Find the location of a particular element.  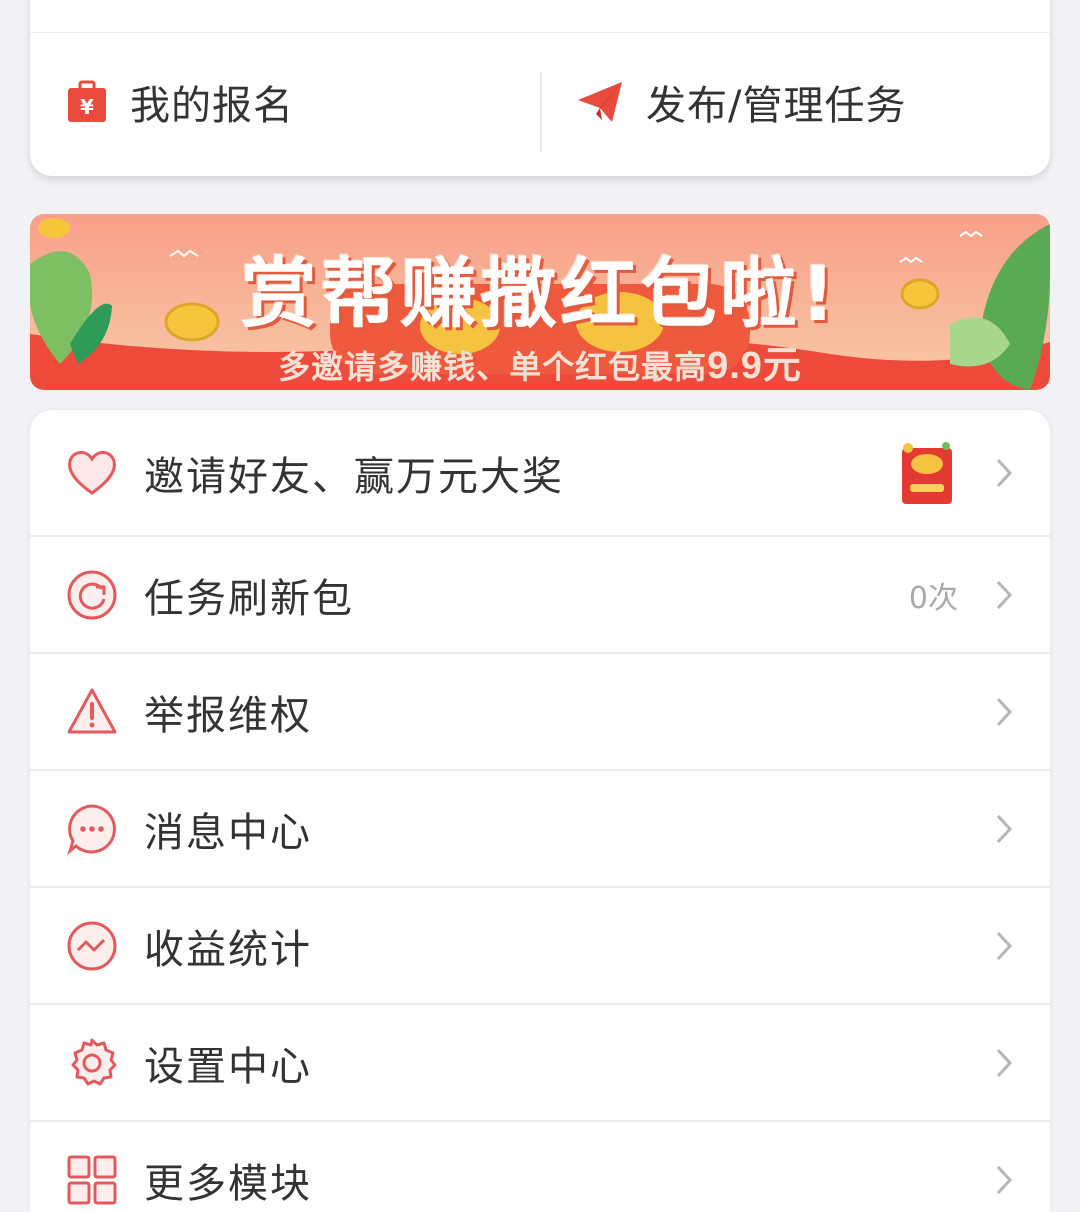

banner-subtitle-amount: 9.9元 is located at coordinates (754, 366).